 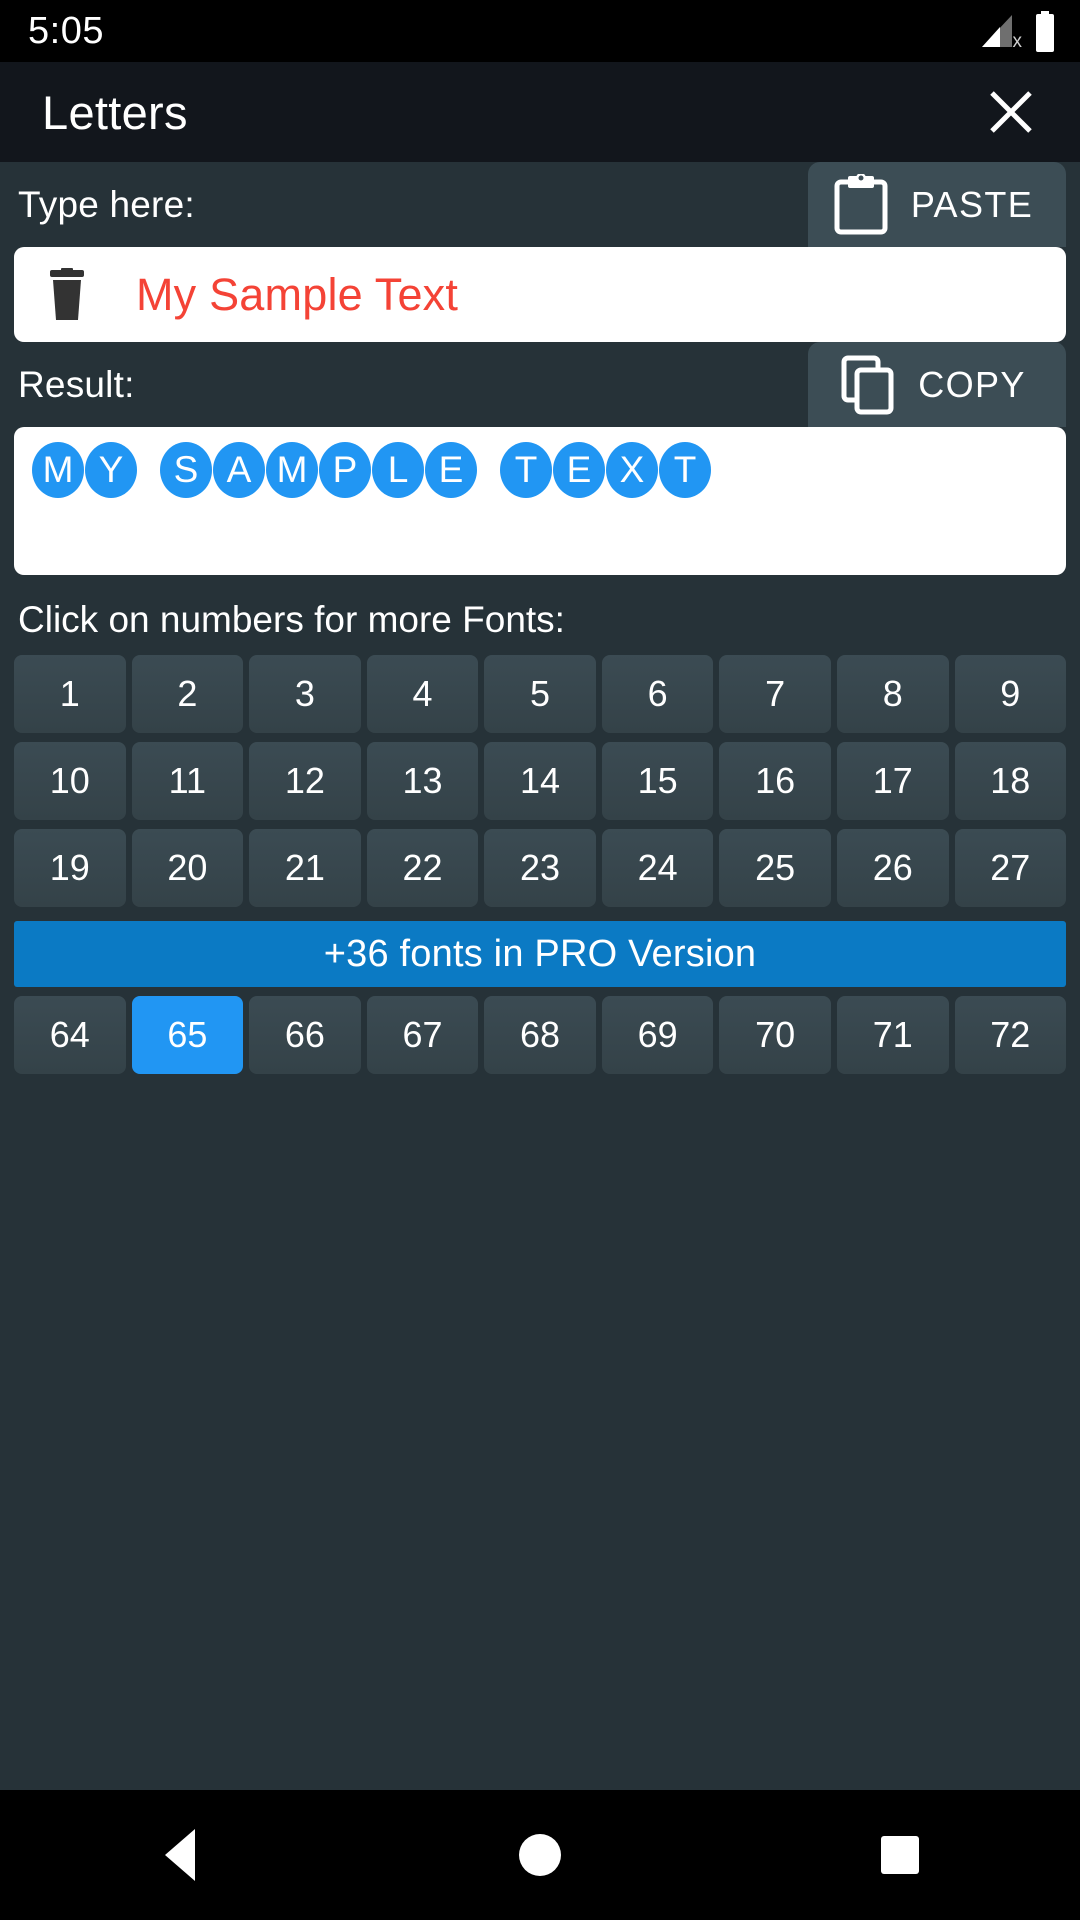 I want to click on font-number-button-1: 1, so click(x=70, y=694).